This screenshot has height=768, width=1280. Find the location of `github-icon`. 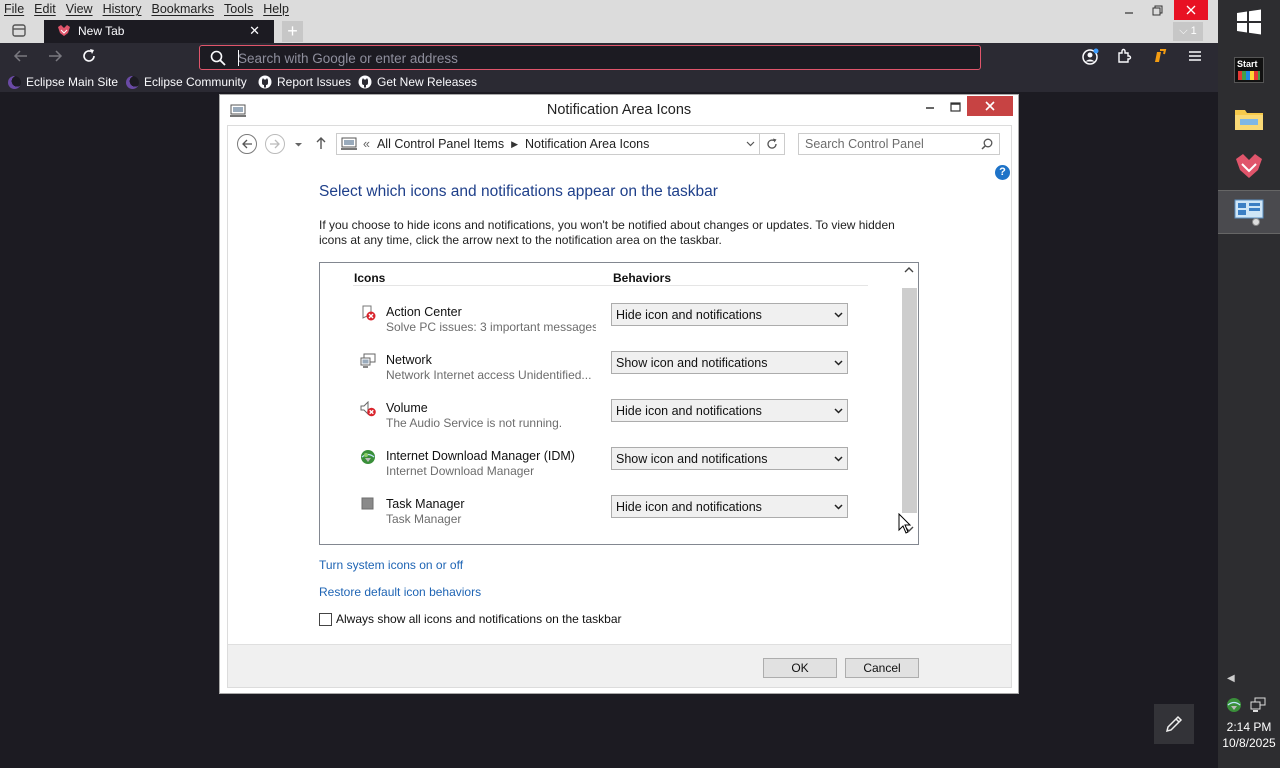

github-icon is located at coordinates (265, 82).